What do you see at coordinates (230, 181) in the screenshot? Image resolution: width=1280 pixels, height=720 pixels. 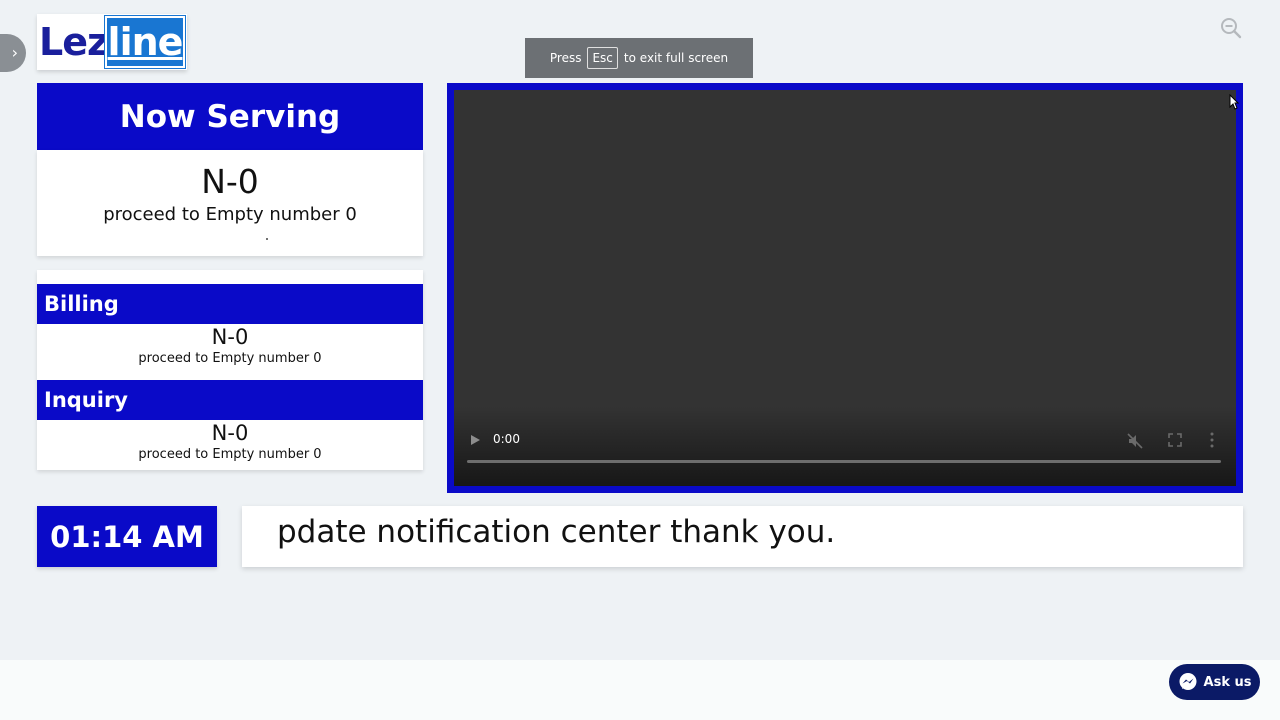 I see `now-serving-number: N-0` at bounding box center [230, 181].